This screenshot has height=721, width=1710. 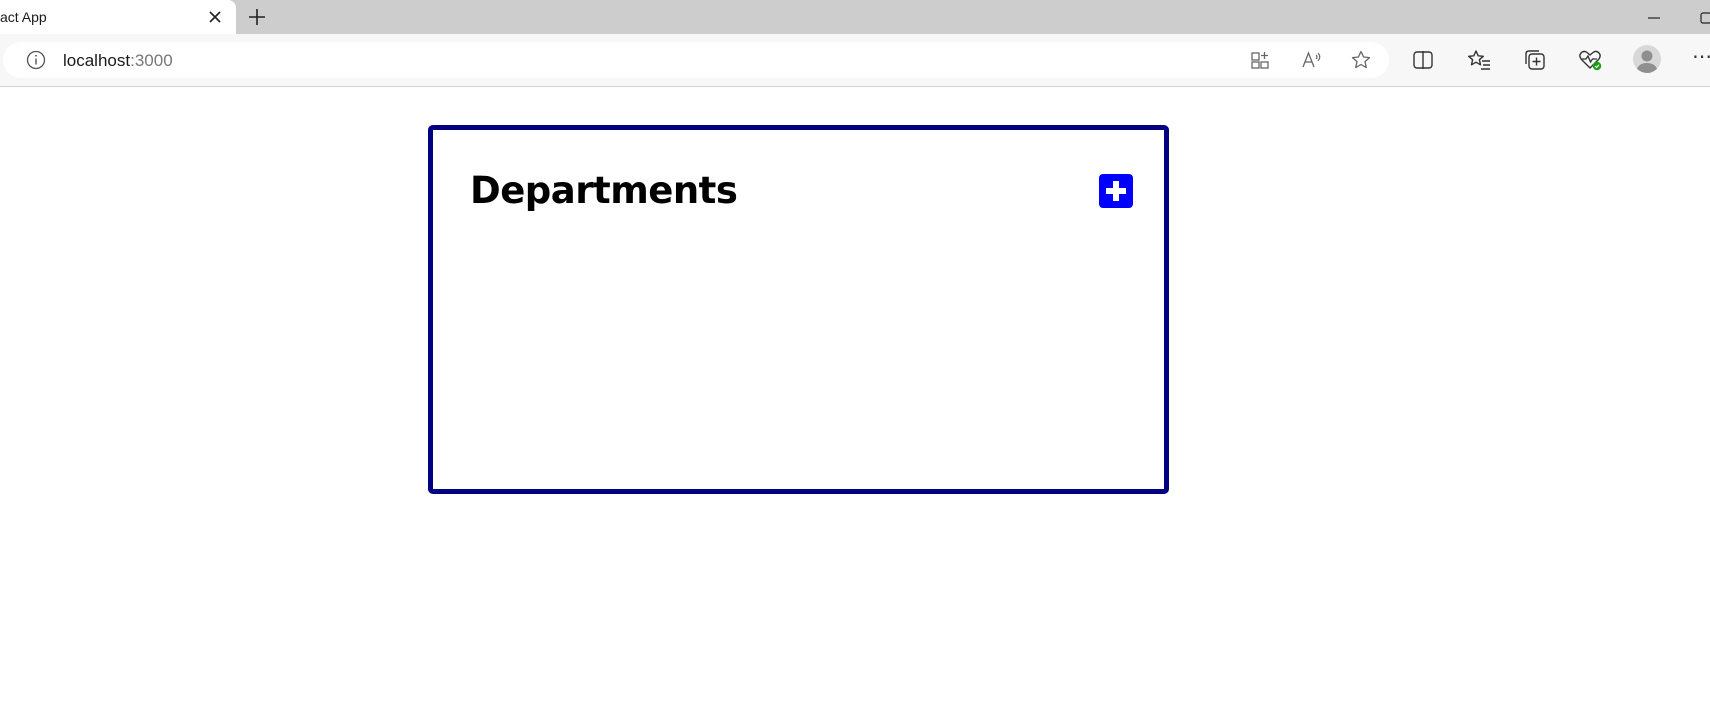 I want to click on browser-tab: act App, so click(x=118, y=17).